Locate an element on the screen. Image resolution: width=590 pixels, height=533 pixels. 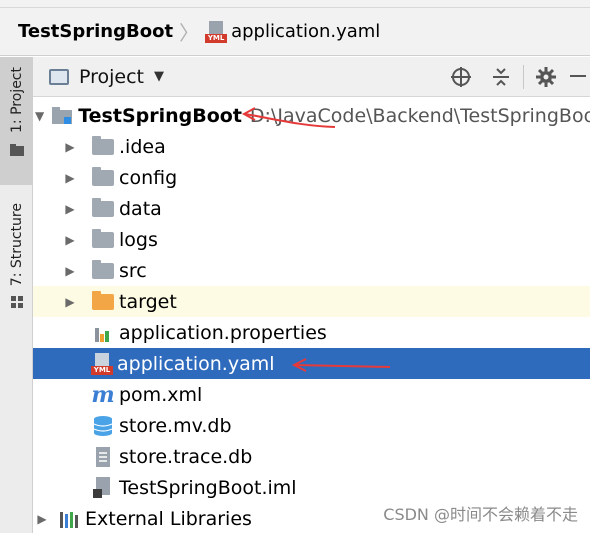
watermark: CSDN @时间不会赖着不走 is located at coordinates (480, 514).